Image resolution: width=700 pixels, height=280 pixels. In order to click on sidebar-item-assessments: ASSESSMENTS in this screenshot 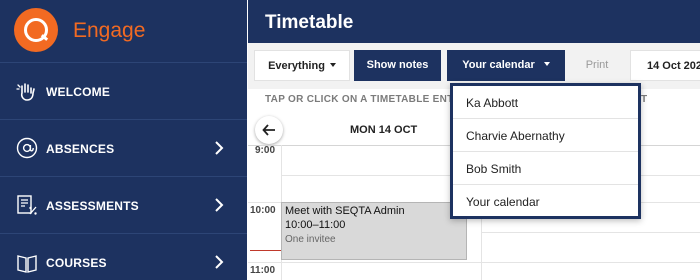, I will do `click(123, 205)`.